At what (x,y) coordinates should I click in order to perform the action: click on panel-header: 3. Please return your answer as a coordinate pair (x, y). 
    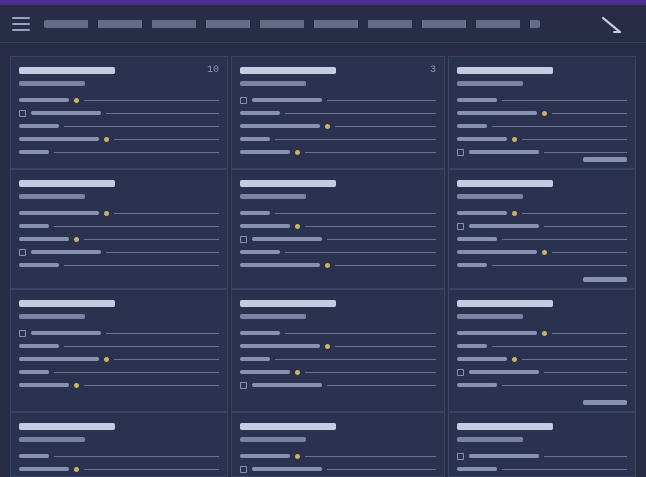
    Looking at the image, I should click on (338, 70).